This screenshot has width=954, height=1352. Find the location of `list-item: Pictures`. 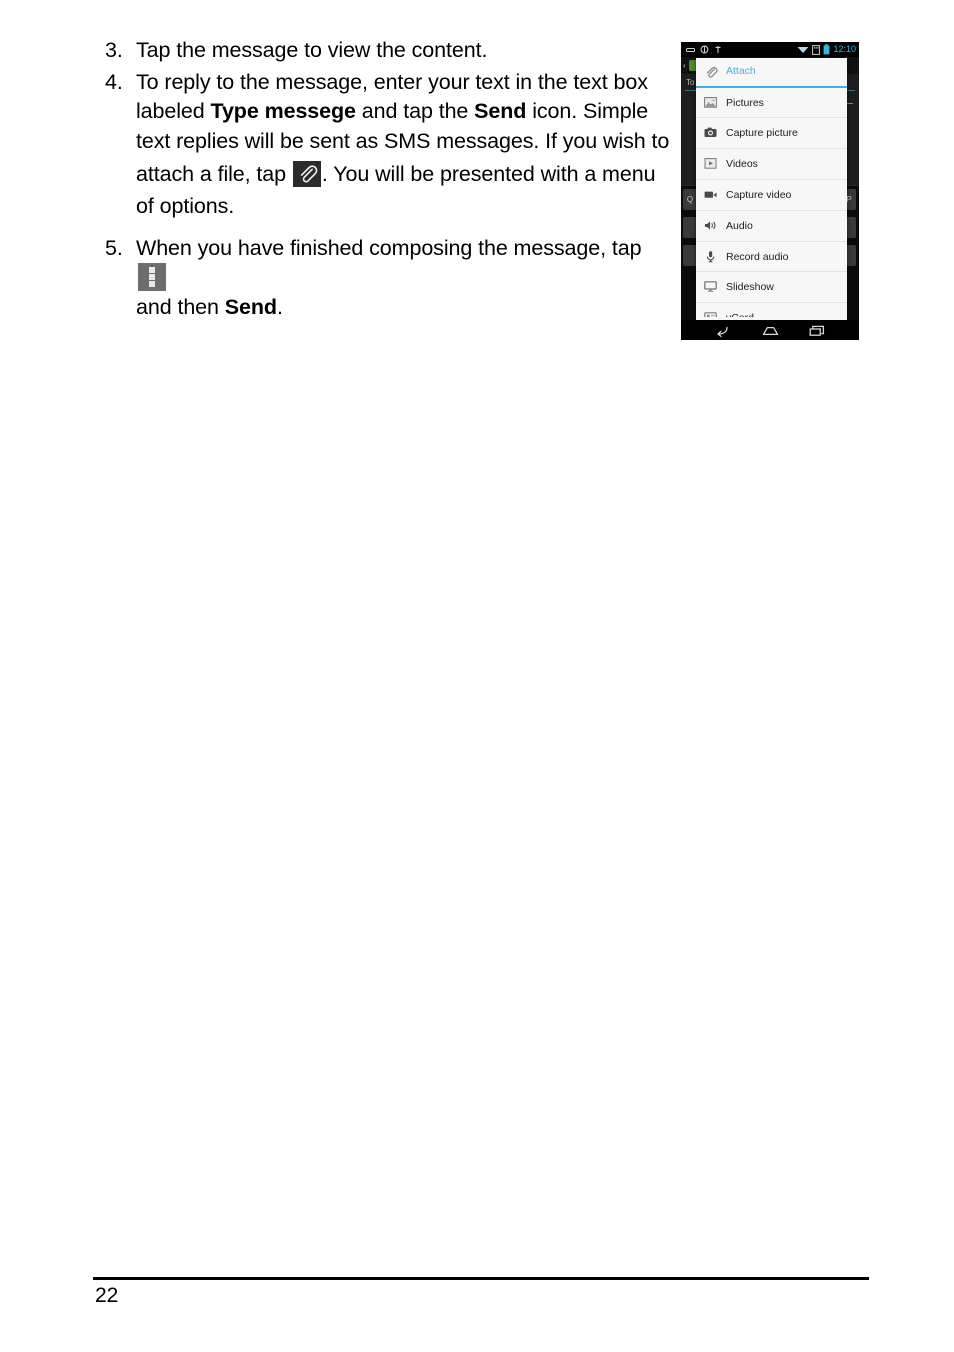

list-item: Pictures is located at coordinates (771, 103).